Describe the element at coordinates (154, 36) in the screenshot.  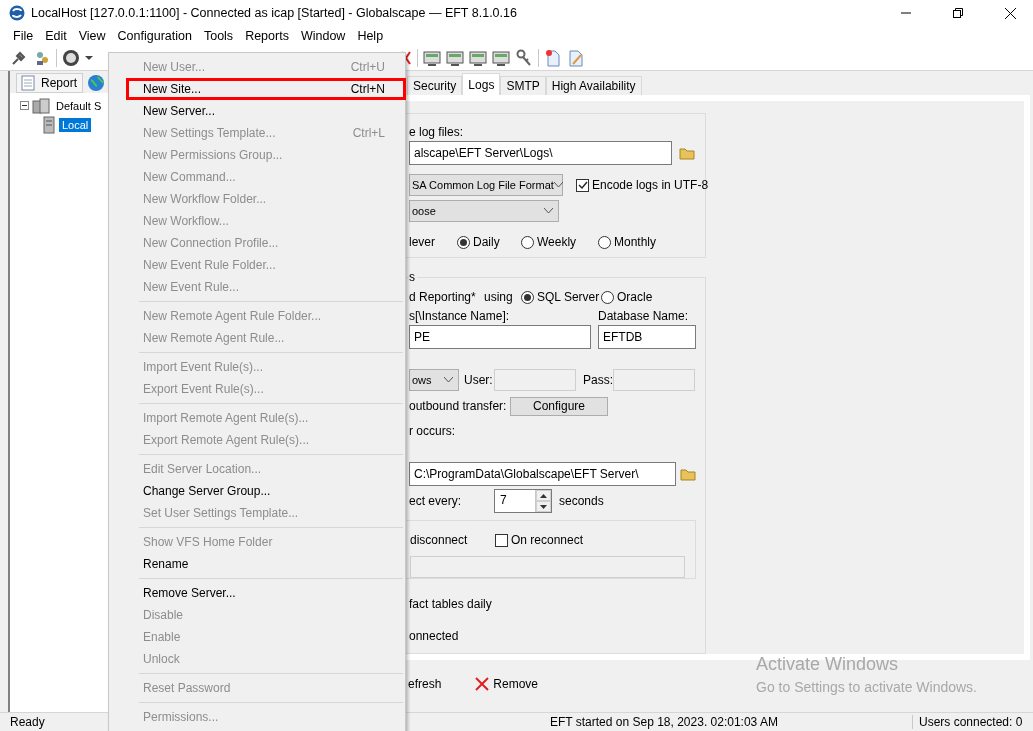
I see `menu-item: Configuration` at that location.